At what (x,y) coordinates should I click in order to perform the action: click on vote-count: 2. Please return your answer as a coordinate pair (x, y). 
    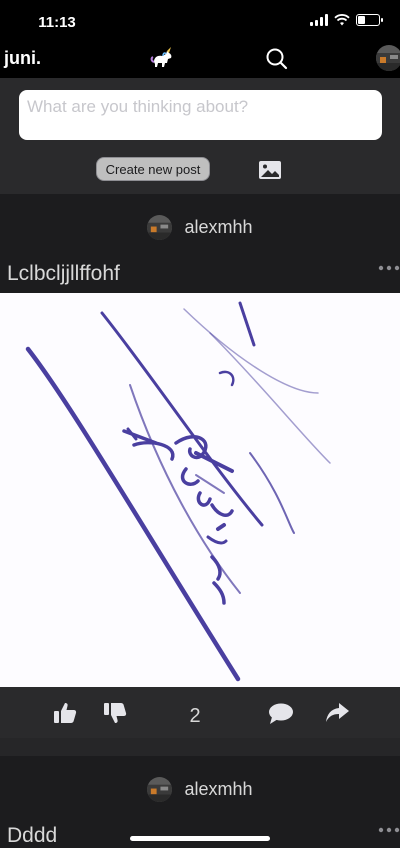
    Looking at the image, I should click on (195, 716).